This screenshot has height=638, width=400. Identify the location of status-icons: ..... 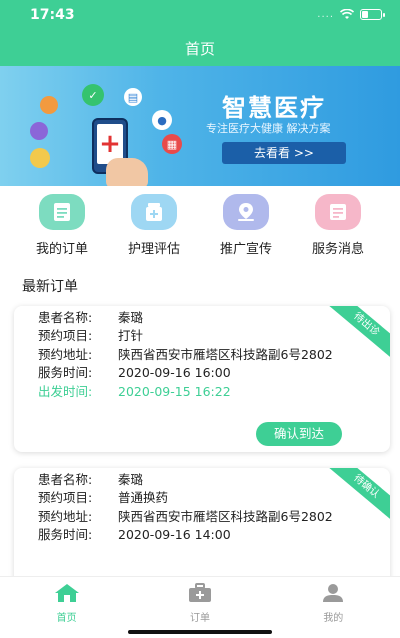
(351, 14).